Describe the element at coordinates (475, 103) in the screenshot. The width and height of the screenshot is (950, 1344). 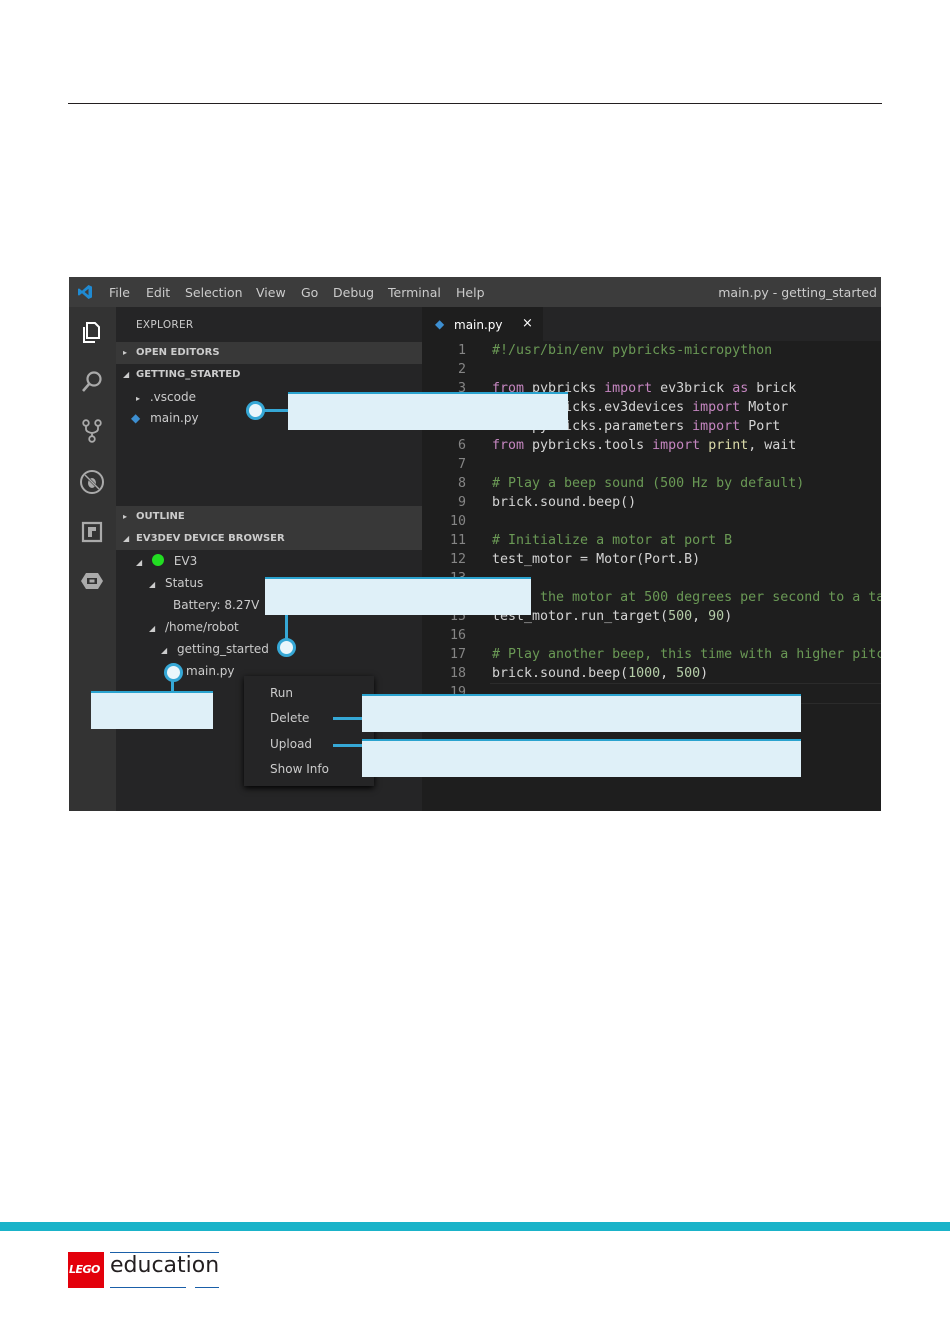
I see `header-rule` at that location.